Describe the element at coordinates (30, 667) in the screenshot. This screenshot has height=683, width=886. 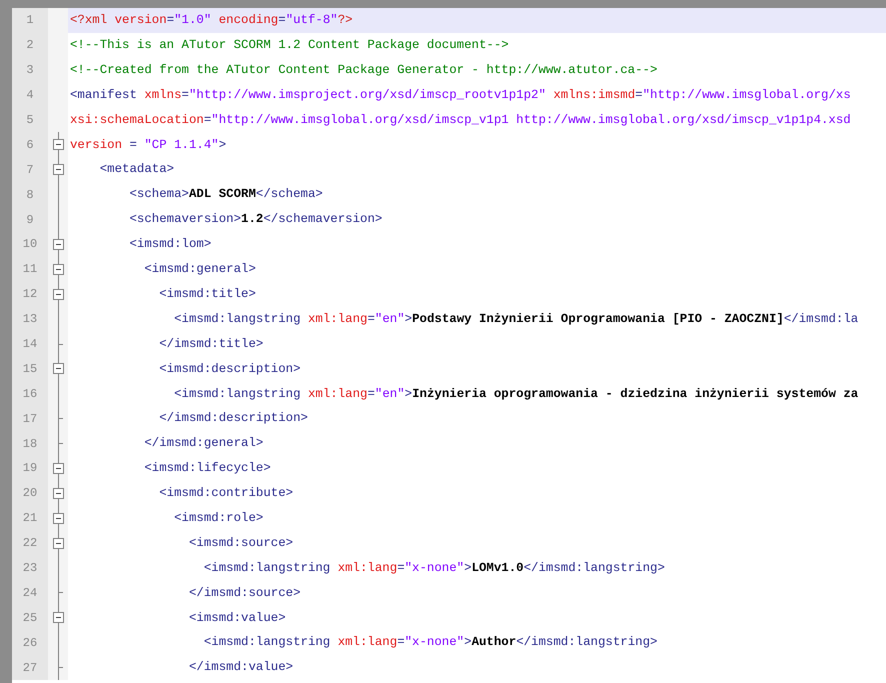
I see `line-number: 27` at that location.